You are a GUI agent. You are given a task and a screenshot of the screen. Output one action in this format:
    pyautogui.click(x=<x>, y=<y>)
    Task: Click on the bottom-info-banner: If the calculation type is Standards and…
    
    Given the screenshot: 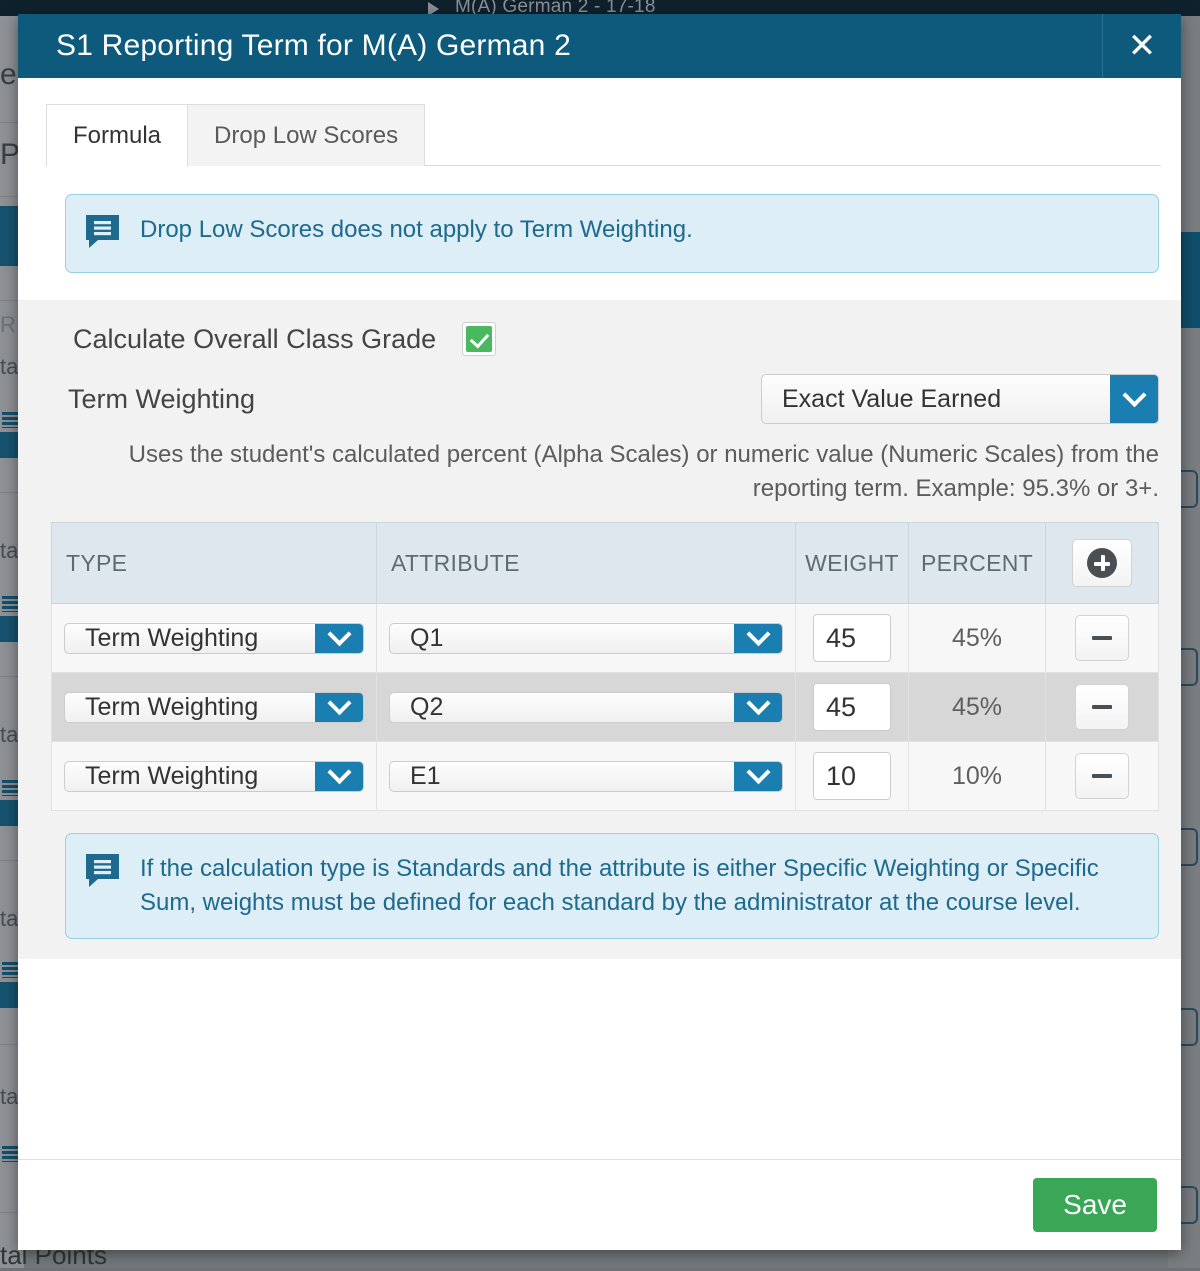 What is the action you would take?
    pyautogui.click(x=612, y=886)
    